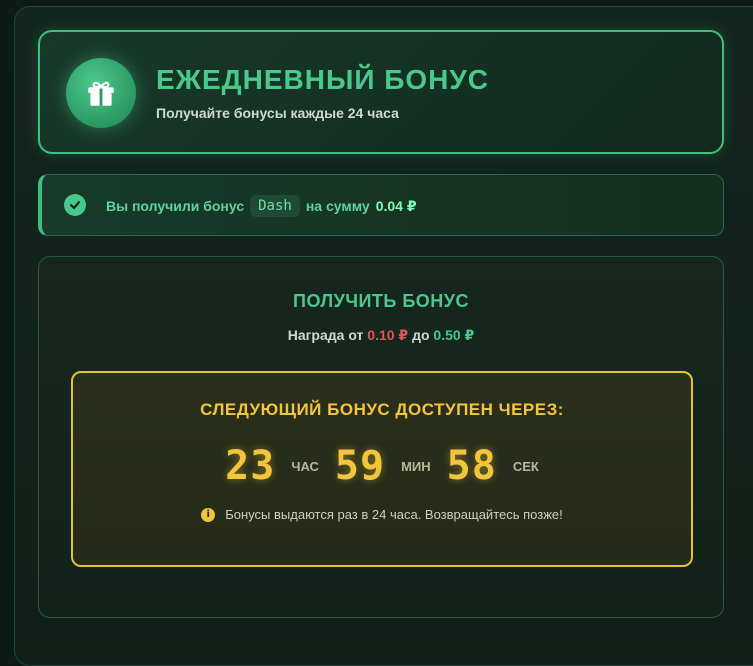 Image resolution: width=753 pixels, height=666 pixels. I want to click on gift-icon, so click(101, 93).